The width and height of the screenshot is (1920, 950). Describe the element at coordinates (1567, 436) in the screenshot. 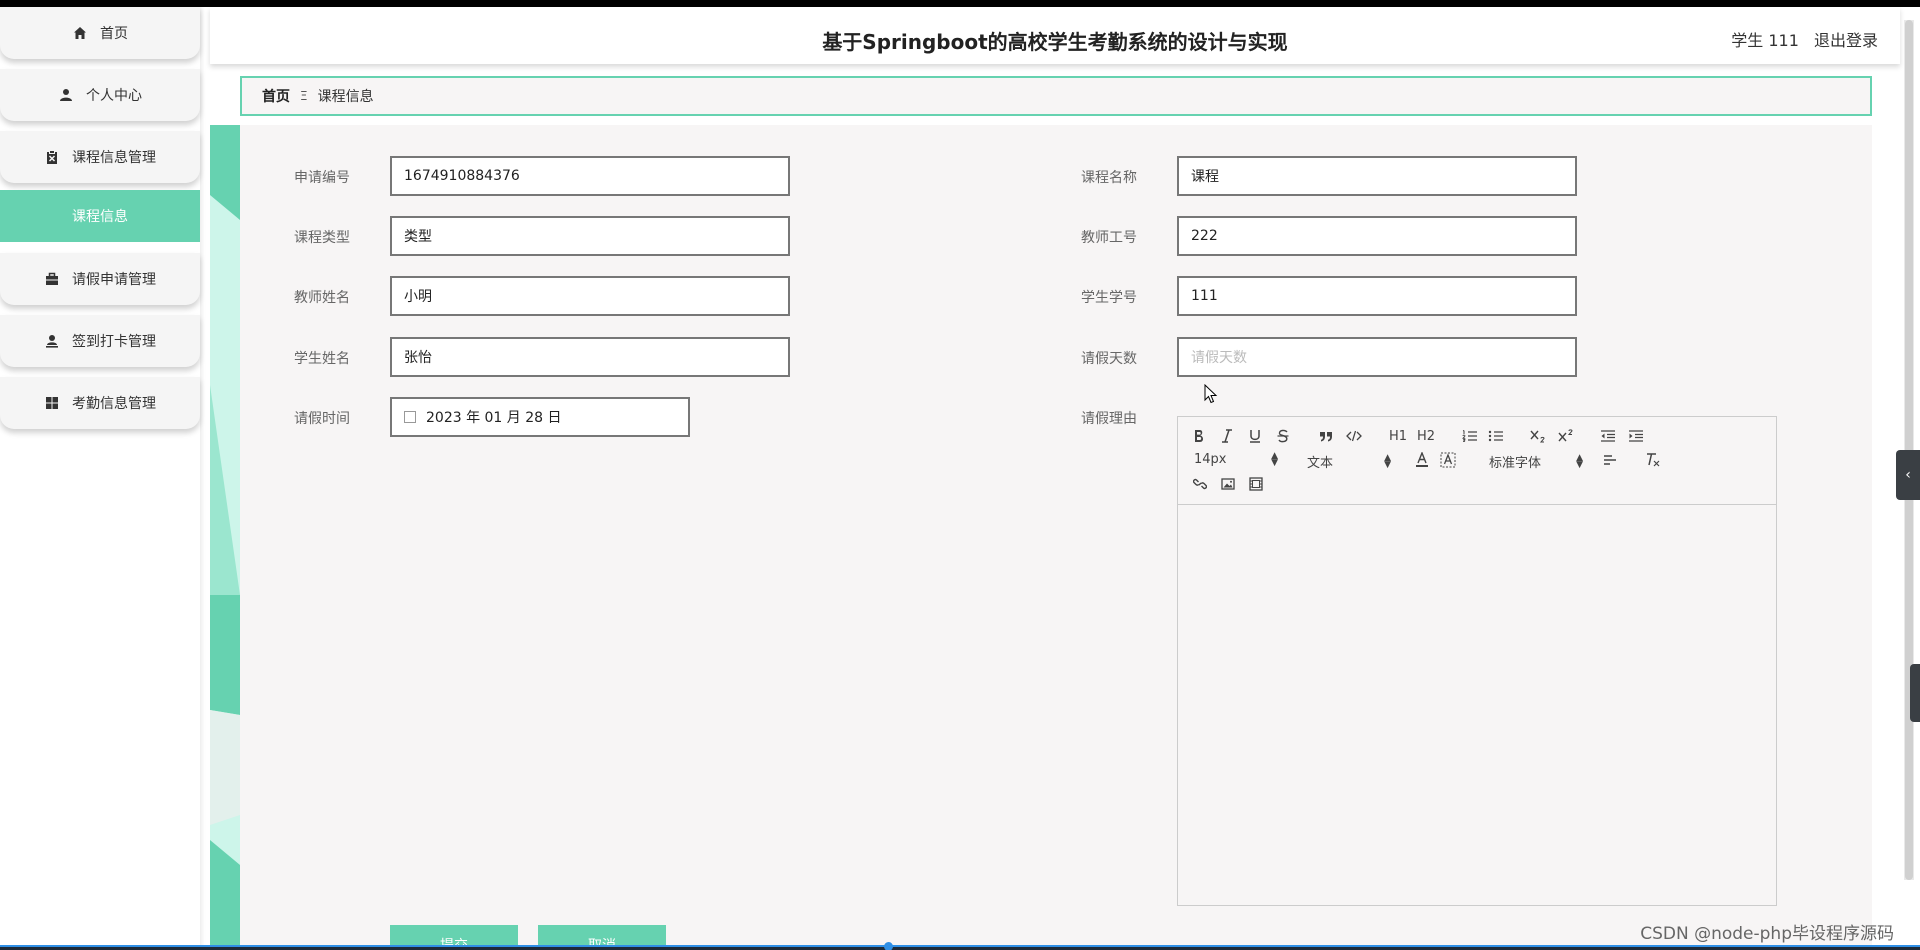

I see `superscript-icon` at that location.